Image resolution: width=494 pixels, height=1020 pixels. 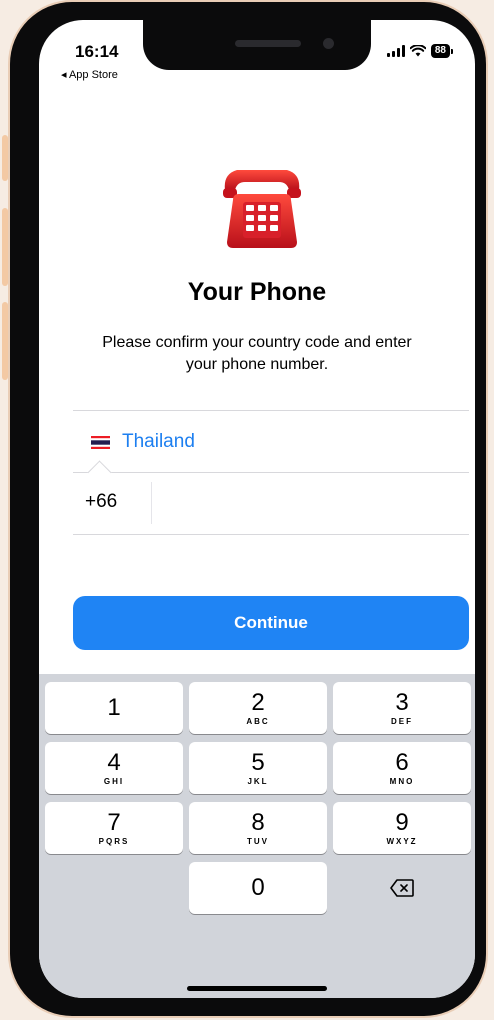 I want to click on key-letters: ABC, so click(x=258, y=721).